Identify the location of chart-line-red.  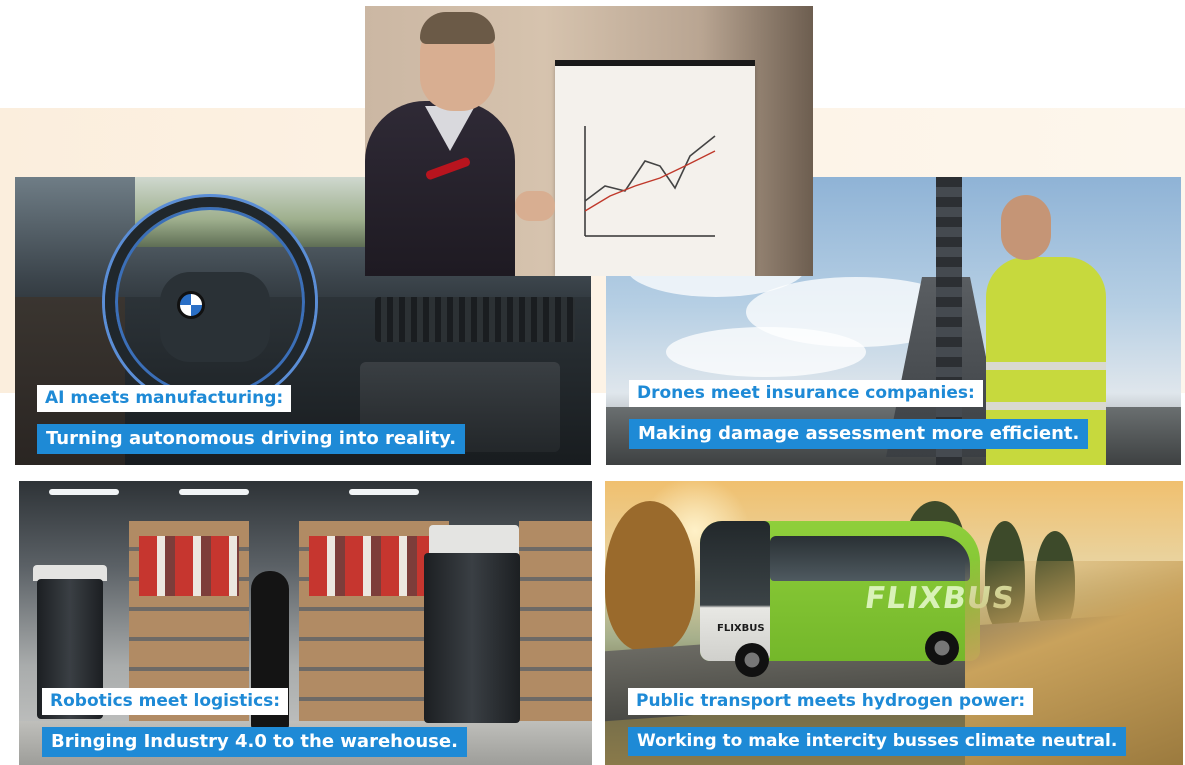
(650, 181).